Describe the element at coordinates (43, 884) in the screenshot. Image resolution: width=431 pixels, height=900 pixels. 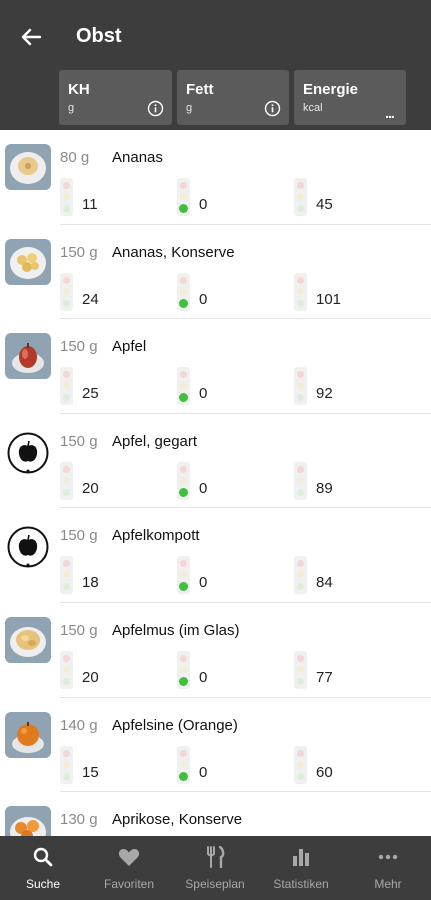
I see `nav-label: Suche` at that location.